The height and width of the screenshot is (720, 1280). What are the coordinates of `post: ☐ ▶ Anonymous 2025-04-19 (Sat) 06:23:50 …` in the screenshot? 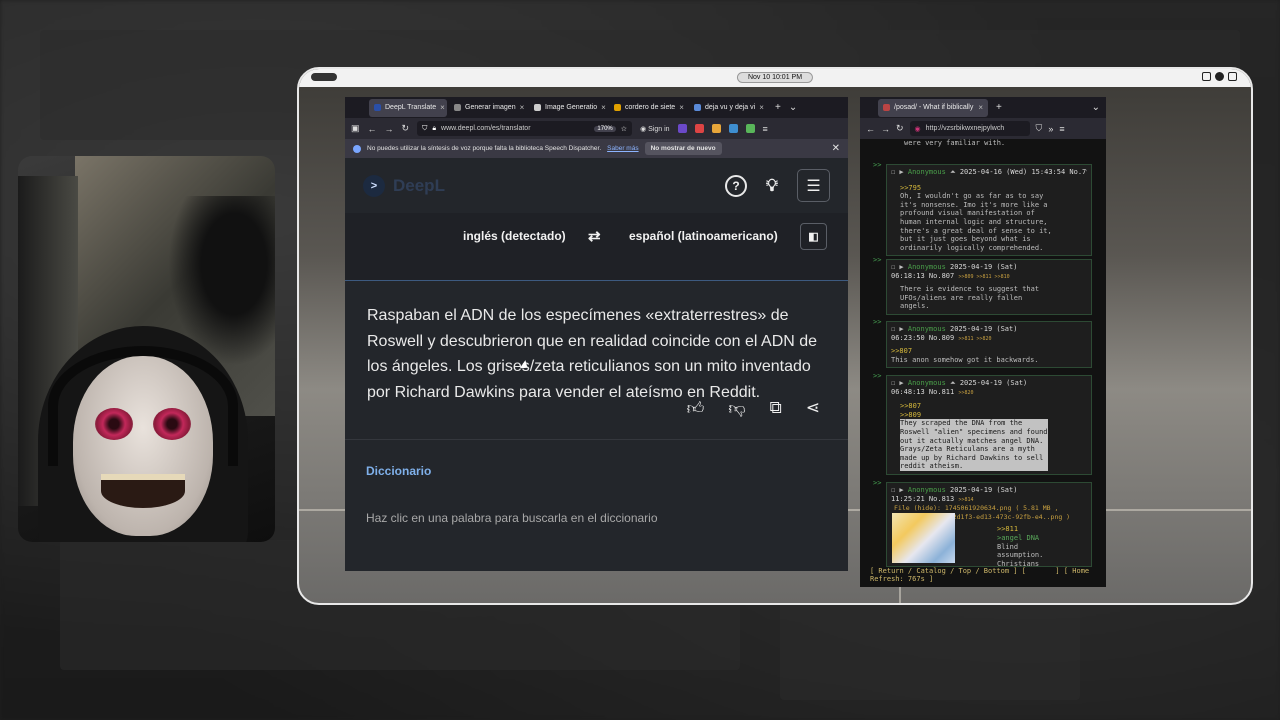 It's located at (989, 345).